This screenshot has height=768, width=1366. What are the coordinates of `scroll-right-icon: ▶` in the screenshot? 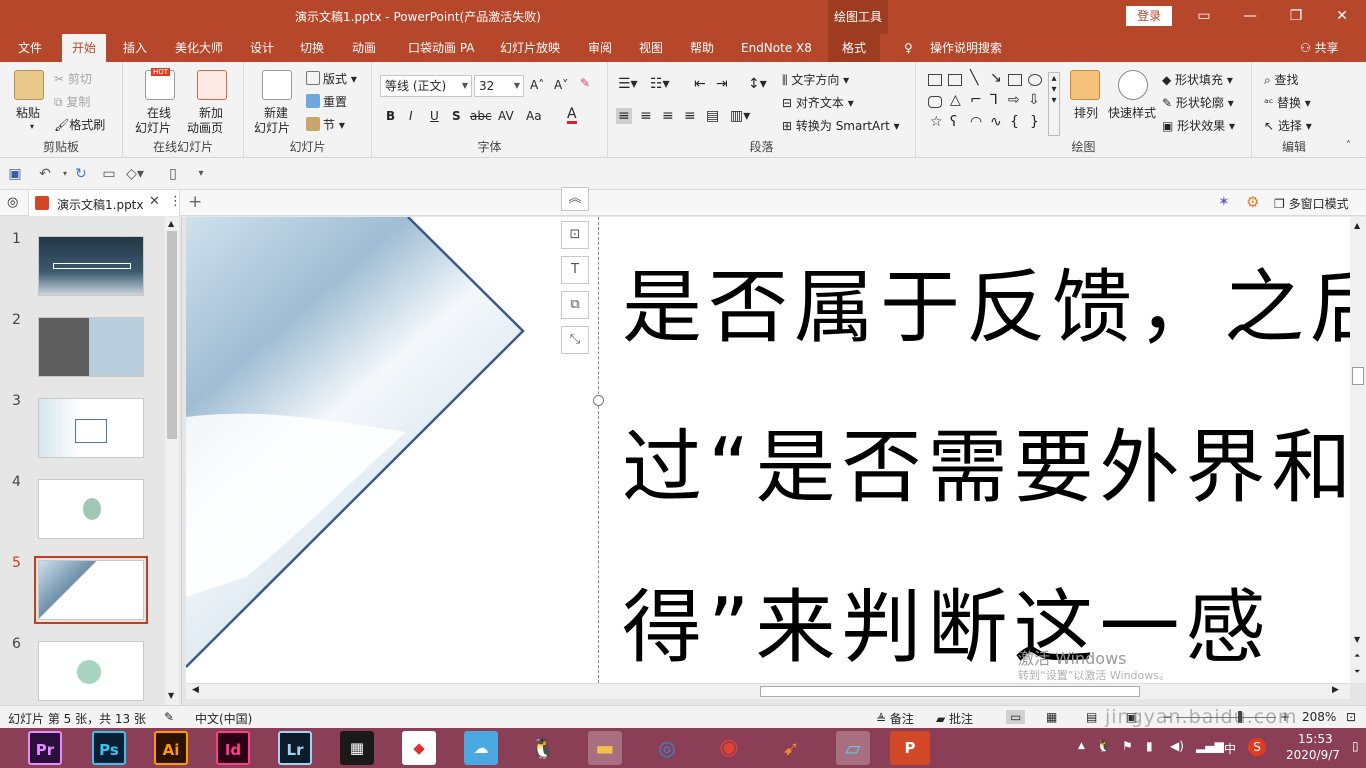 It's located at (1335, 690).